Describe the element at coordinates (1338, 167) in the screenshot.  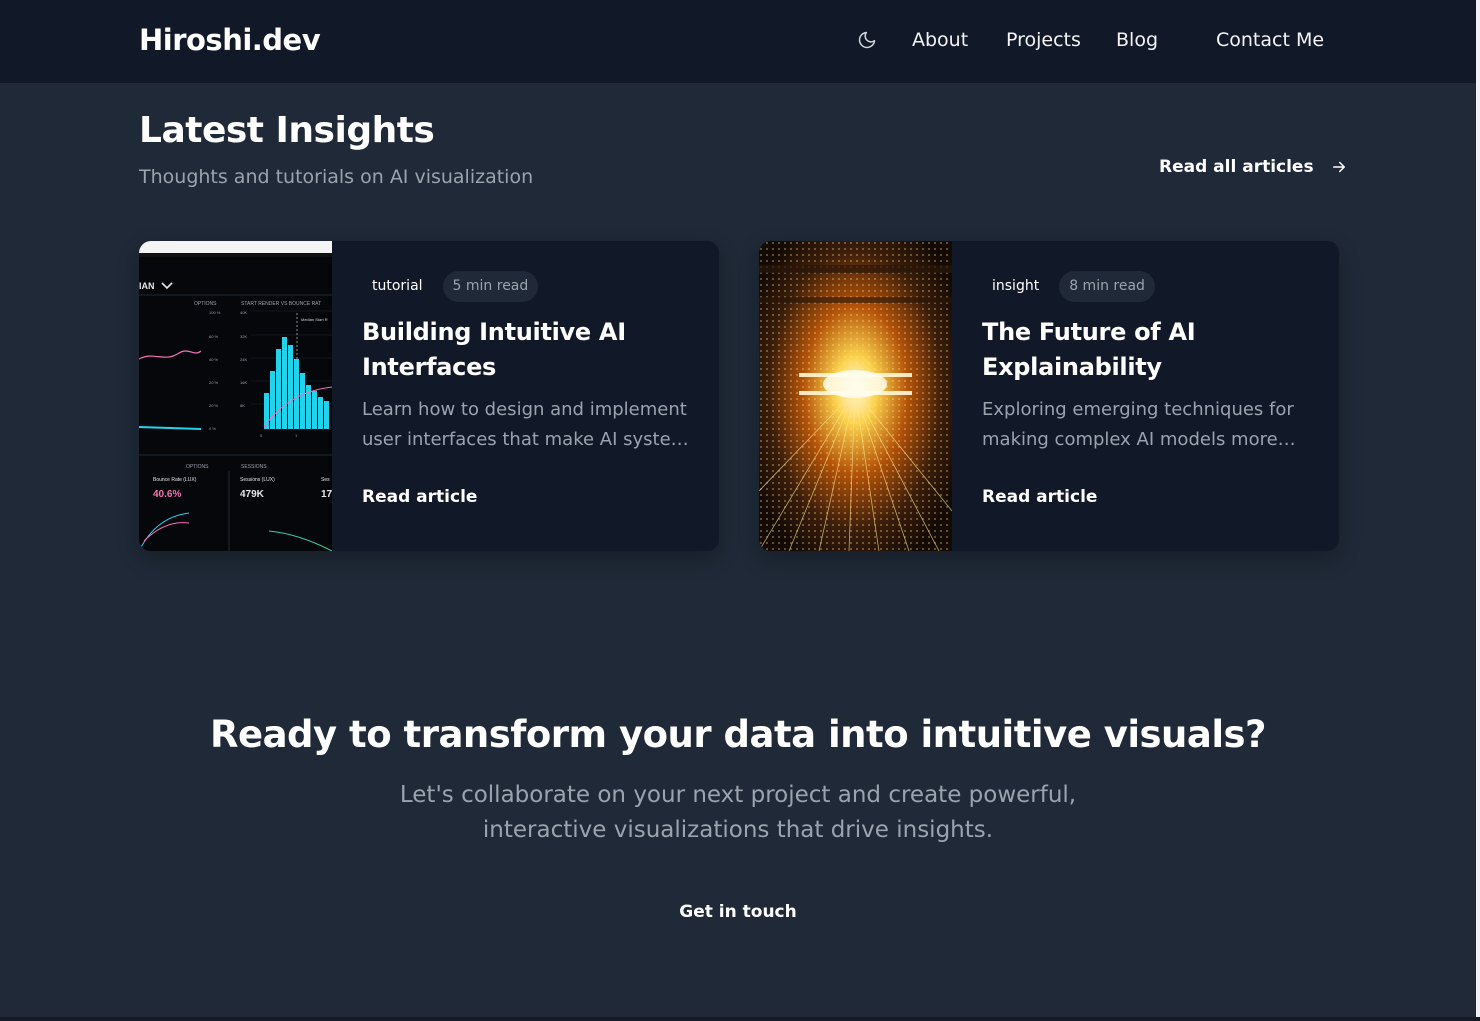
I see `arrow-right-icon` at that location.